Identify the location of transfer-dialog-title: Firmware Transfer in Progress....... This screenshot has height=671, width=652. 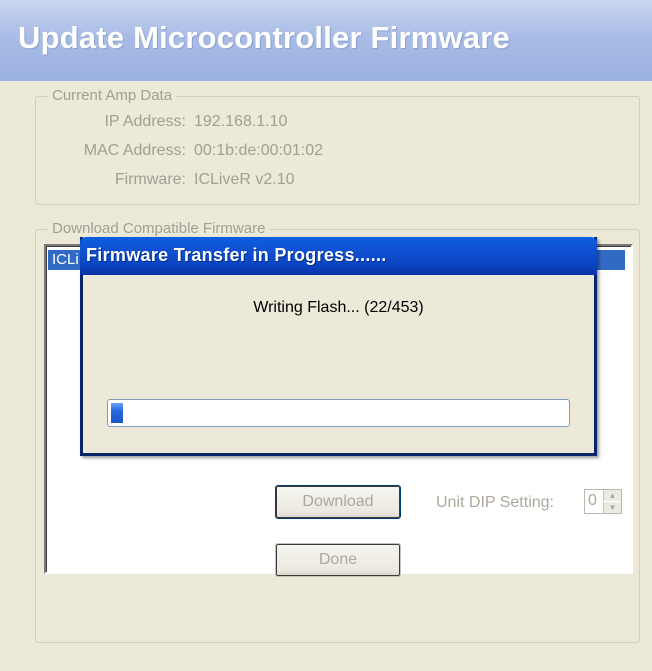
(236, 255).